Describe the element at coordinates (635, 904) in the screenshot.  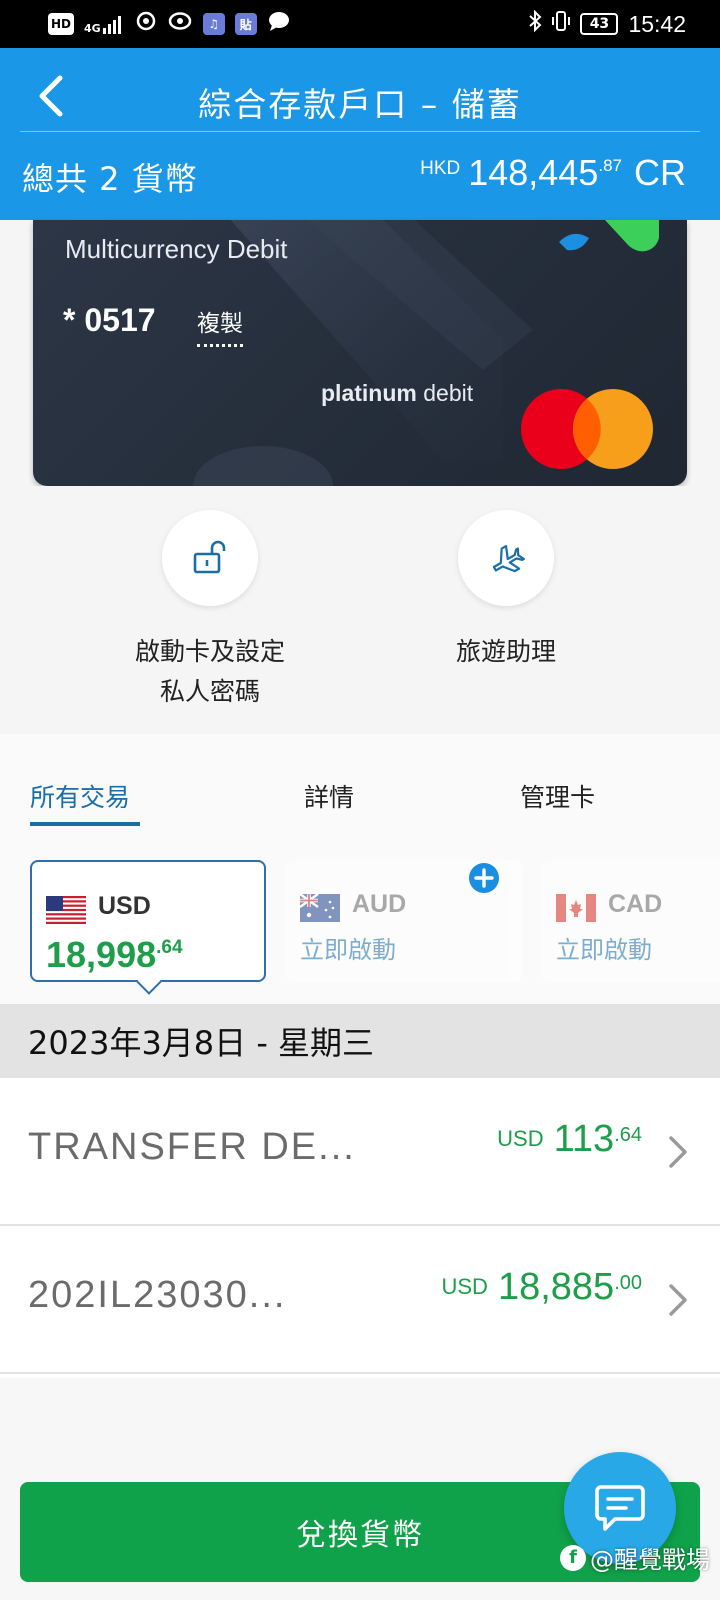
I see `currency-code: CAD` at that location.